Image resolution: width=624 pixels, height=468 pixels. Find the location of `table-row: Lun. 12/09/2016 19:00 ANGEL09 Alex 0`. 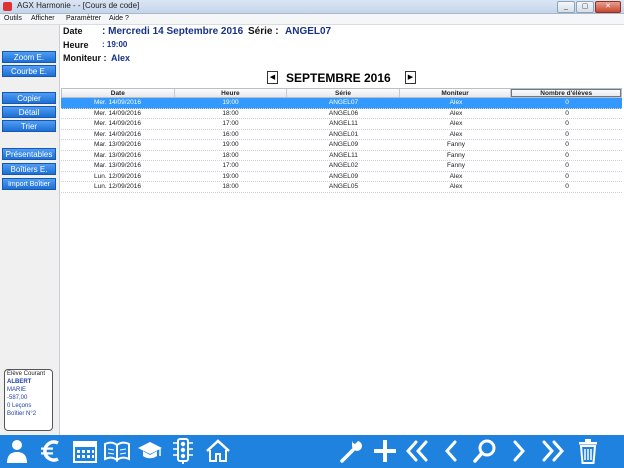

table-row: Lun. 12/09/2016 19:00 ANGEL09 Alex 0 is located at coordinates (341, 177).